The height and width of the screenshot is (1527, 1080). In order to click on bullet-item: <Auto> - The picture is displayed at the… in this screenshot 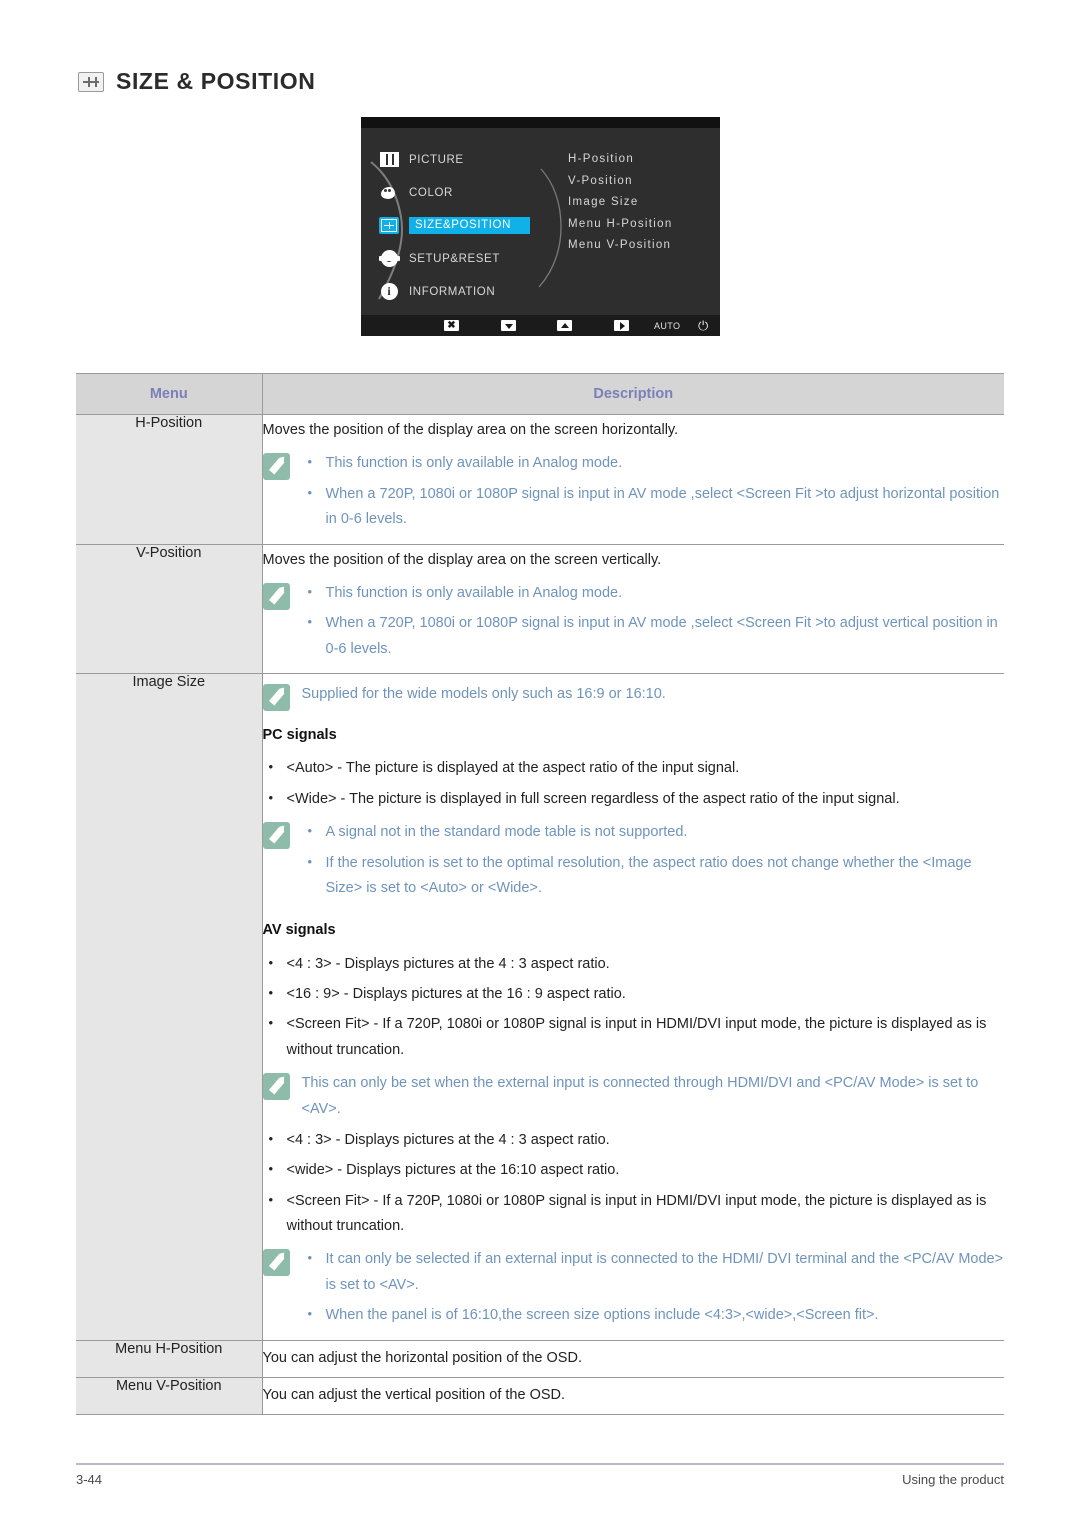, I will do `click(634, 768)`.